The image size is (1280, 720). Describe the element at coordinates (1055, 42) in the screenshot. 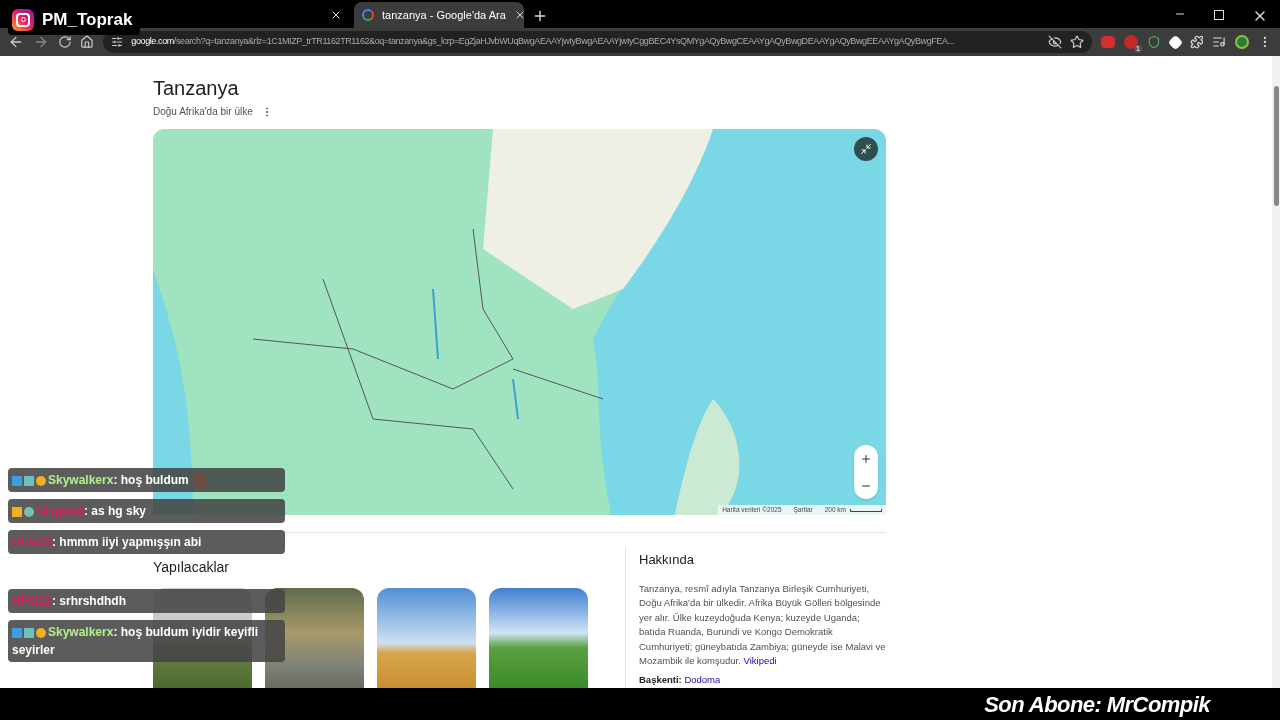

I see `eye-slash-icon` at that location.